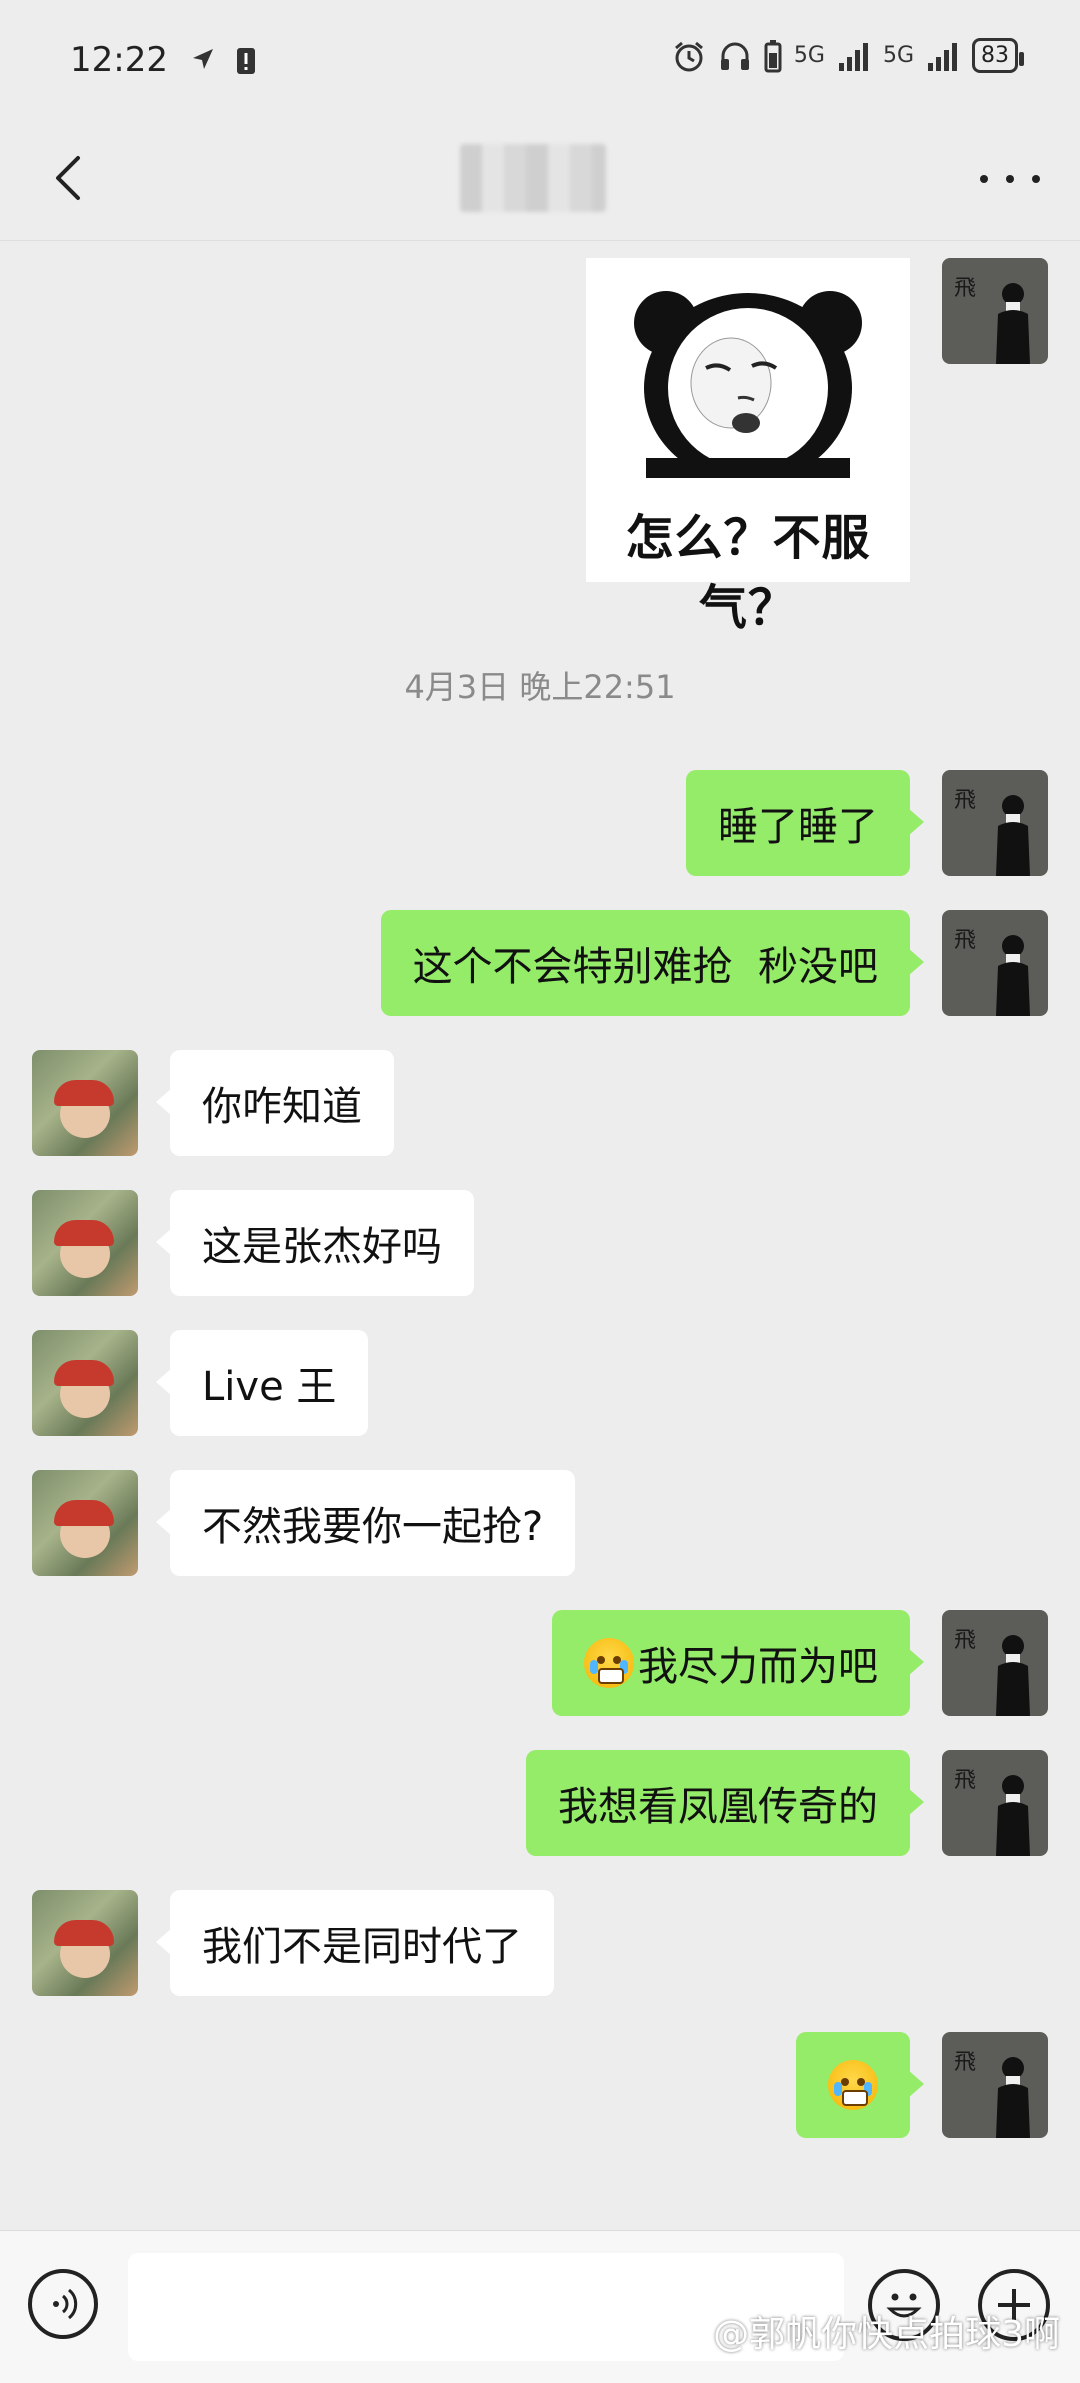 The image size is (1080, 2383). What do you see at coordinates (748, 573) in the screenshot?
I see `sticker-caption: 怎么？不服气？` at bounding box center [748, 573].